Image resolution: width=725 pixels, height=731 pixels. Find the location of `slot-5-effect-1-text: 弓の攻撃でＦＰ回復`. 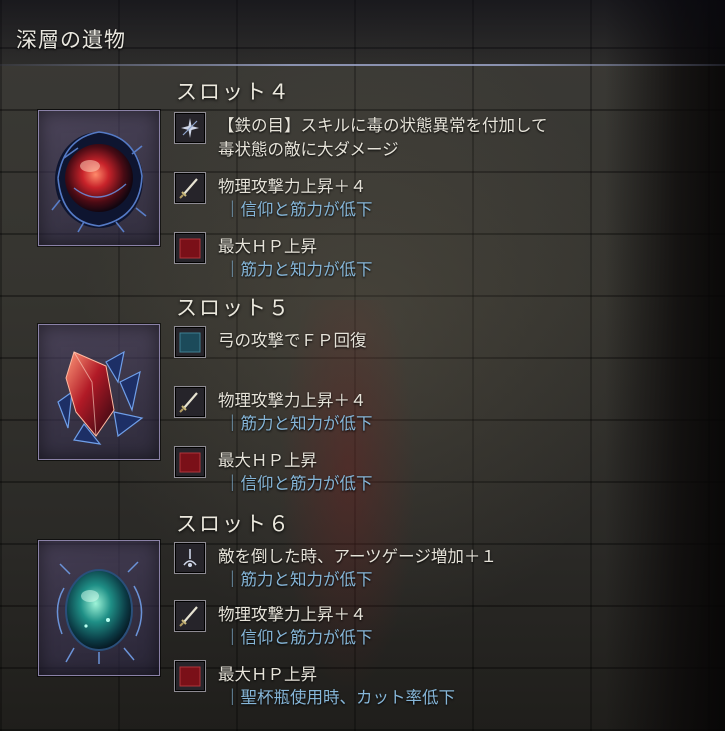

slot-5-effect-1-text: 弓の攻撃でＦＰ回復 is located at coordinates (292, 340).